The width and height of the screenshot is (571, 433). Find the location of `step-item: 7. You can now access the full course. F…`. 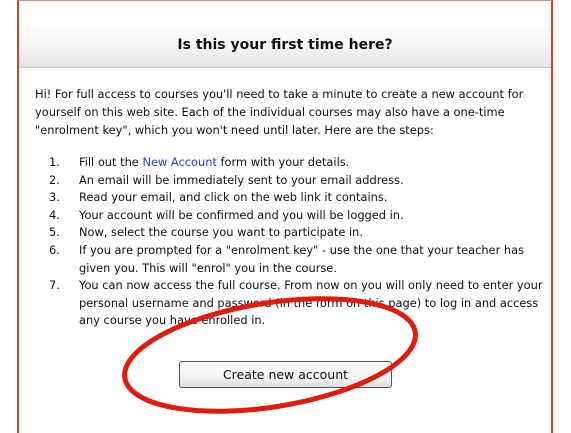

step-item: 7. You can now access the full course. F… is located at coordinates (291, 303).